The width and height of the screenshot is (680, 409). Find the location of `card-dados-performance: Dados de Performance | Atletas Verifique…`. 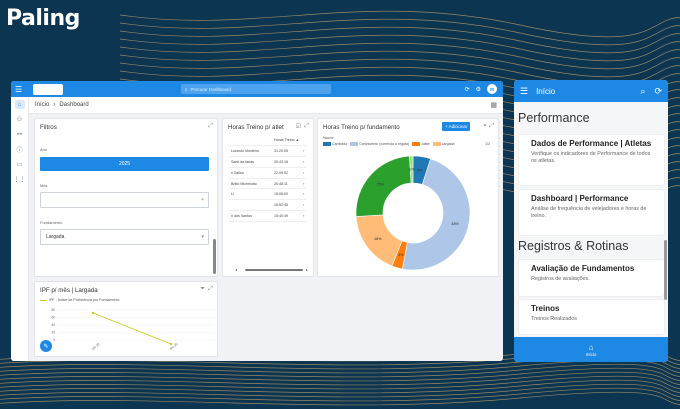

card-dados-performance: Dados de Performance | Atletas Verifique… is located at coordinates (591, 160).